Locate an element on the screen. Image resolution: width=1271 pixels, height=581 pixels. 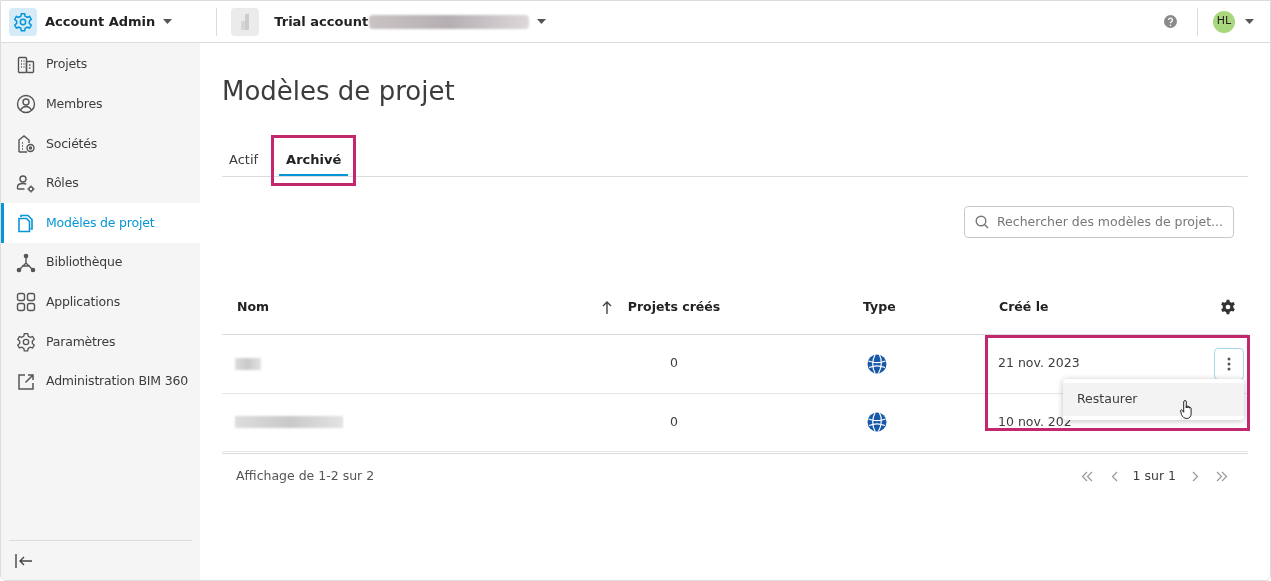
collapse-icon is located at coordinates (24, 560).